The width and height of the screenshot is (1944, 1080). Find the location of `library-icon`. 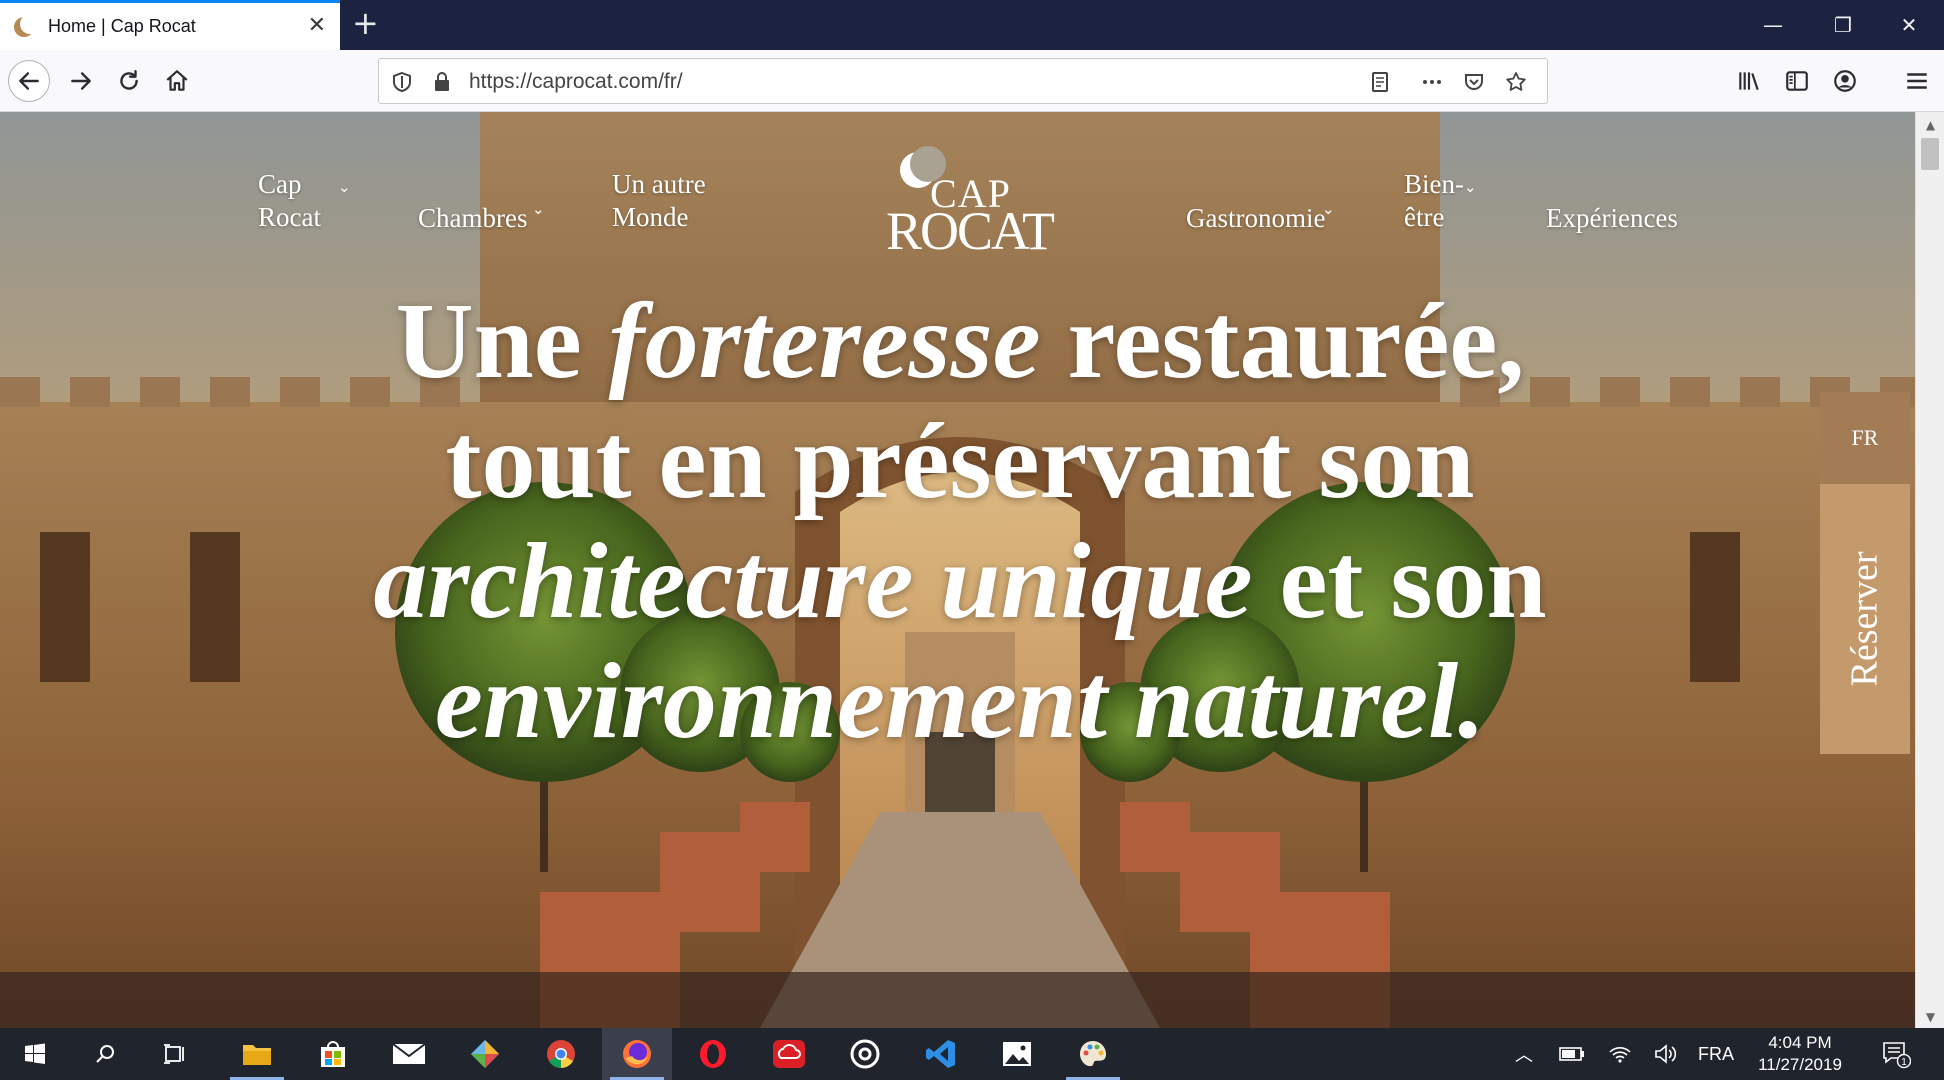

library-icon is located at coordinates (1749, 81).